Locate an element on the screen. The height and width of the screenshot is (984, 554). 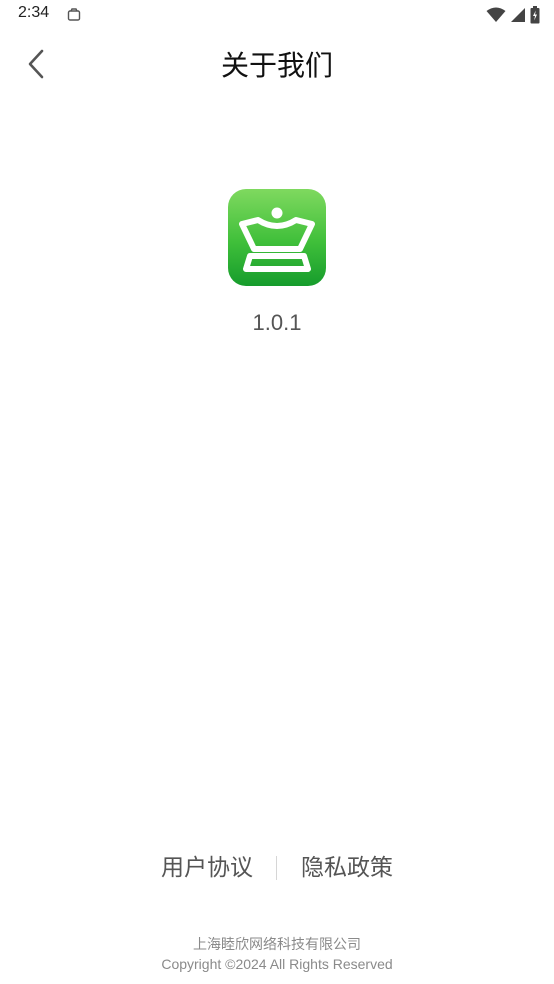
clipboard-icon is located at coordinates (74, 15).